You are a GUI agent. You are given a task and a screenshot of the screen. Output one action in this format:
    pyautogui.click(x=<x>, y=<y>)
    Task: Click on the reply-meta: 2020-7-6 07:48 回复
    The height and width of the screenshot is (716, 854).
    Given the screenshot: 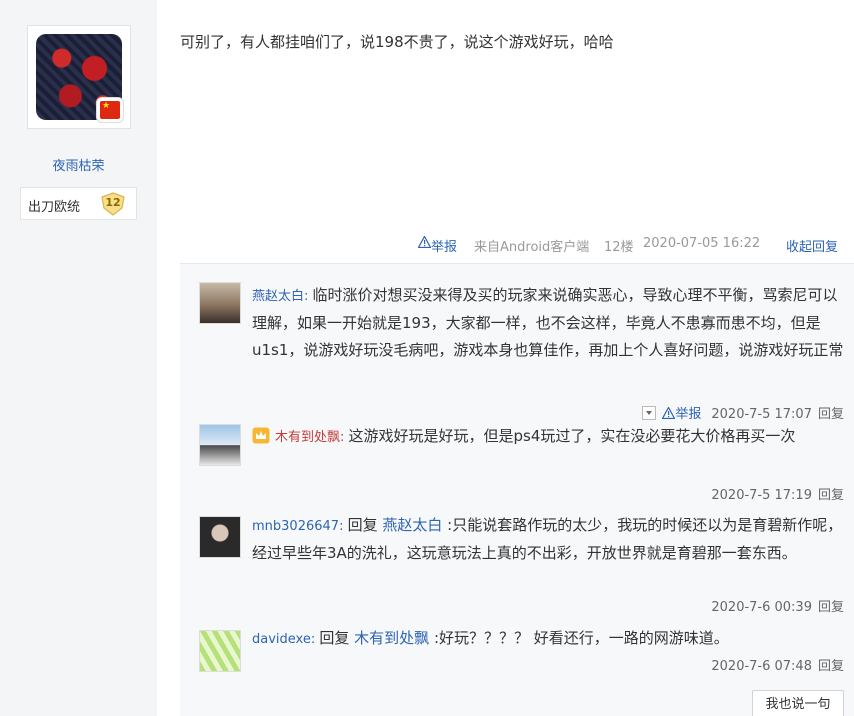 What is the action you would take?
    pyautogui.click(x=777, y=664)
    